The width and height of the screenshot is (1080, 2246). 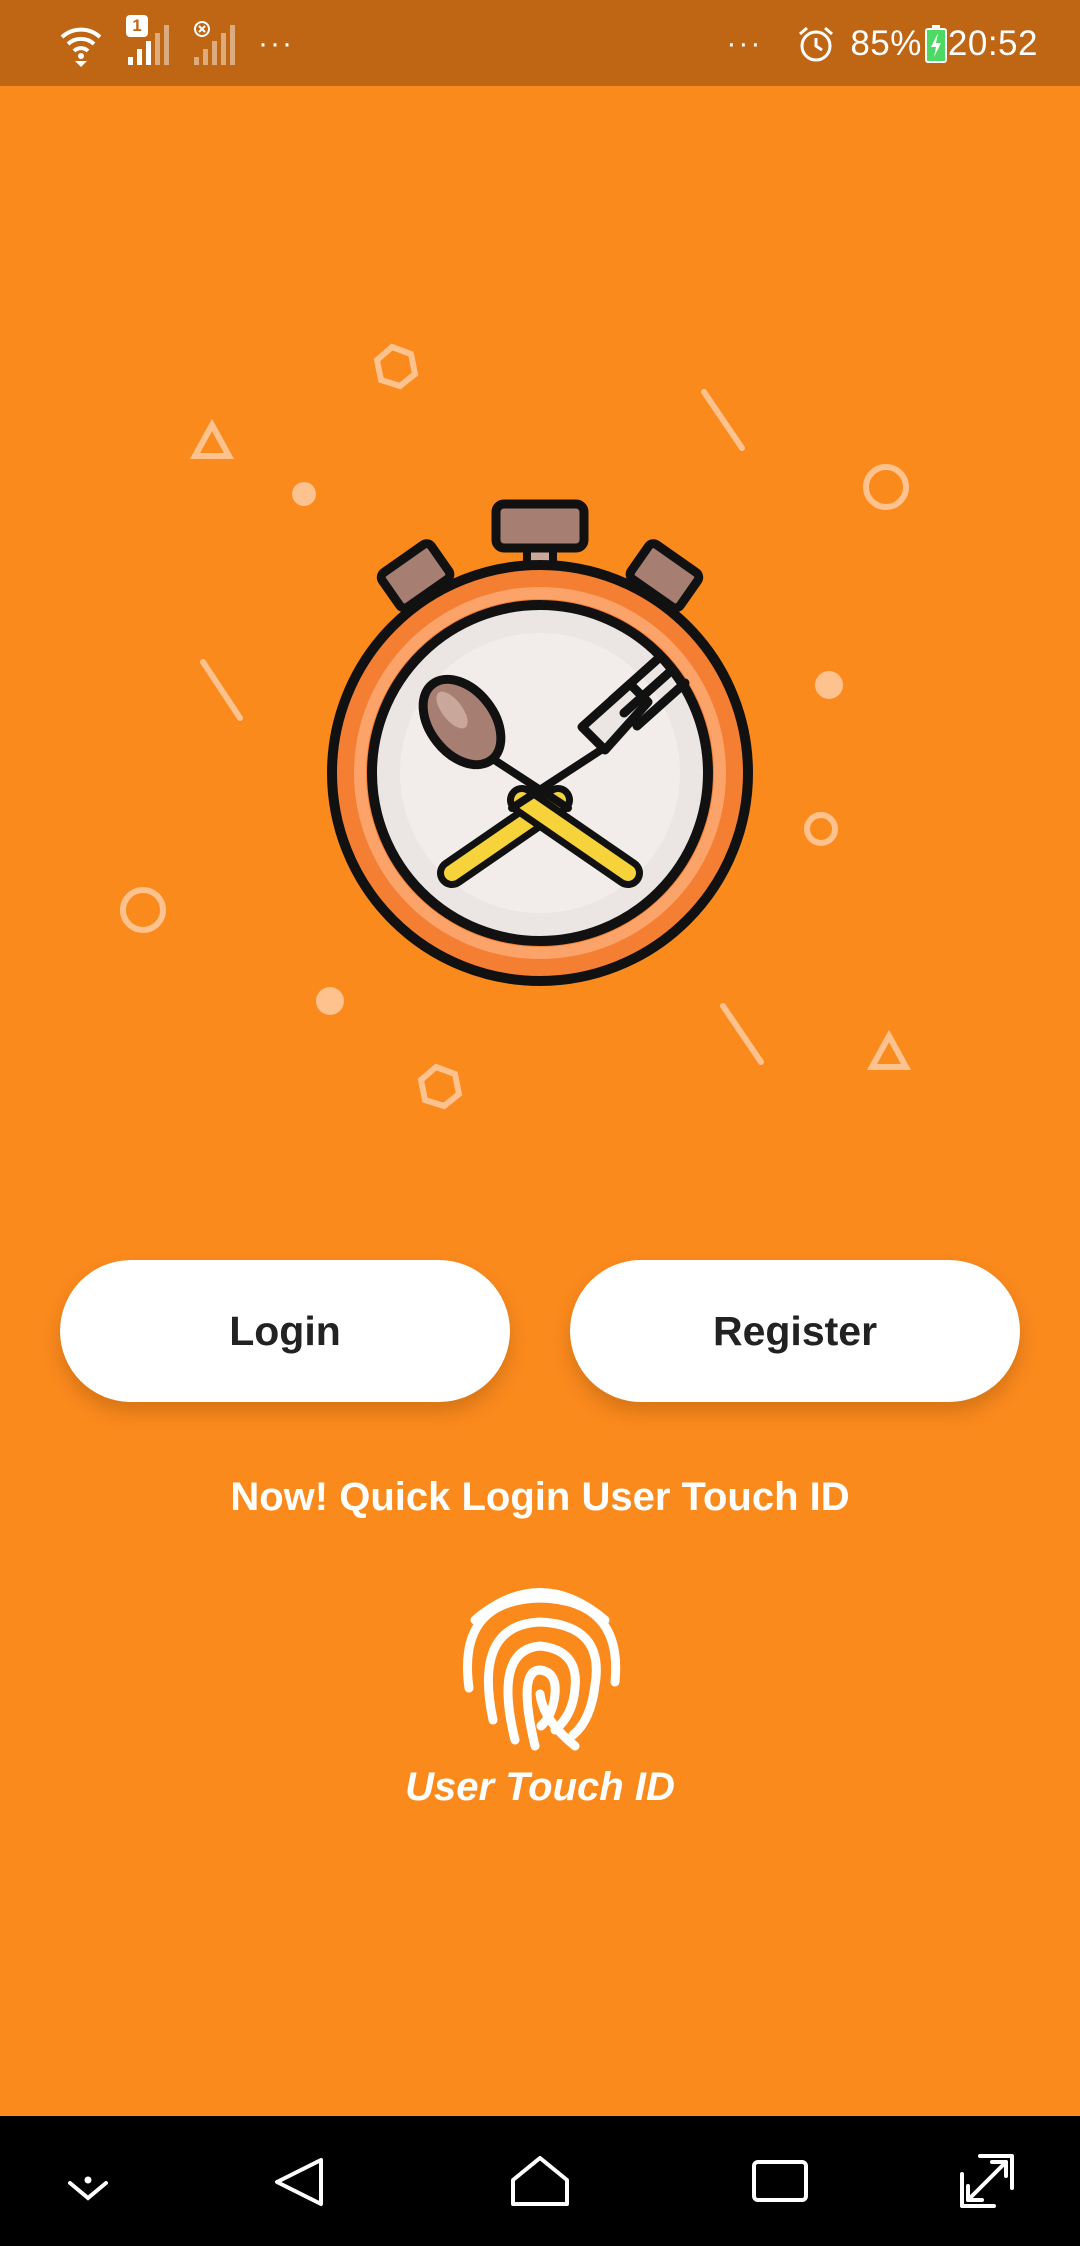 I want to click on user-touch-id-label: User Touch ID, so click(x=540, y=1787).